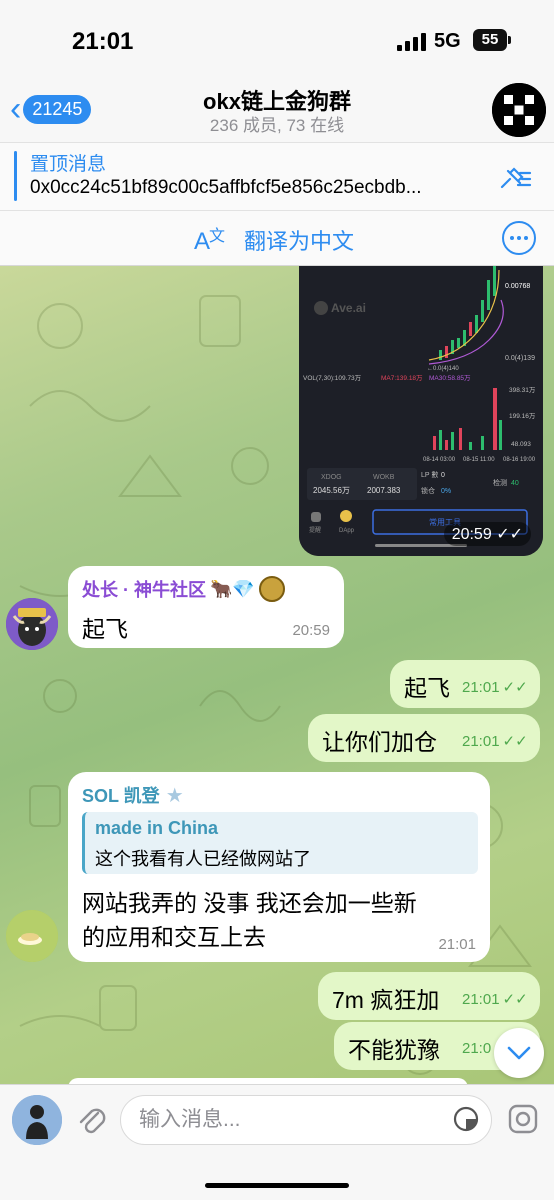 Image resolution: width=554 pixels, height=1200 pixels. What do you see at coordinates (443, 369) in the screenshot?
I see `price-marker: ←0.0(4)140` at bounding box center [443, 369].